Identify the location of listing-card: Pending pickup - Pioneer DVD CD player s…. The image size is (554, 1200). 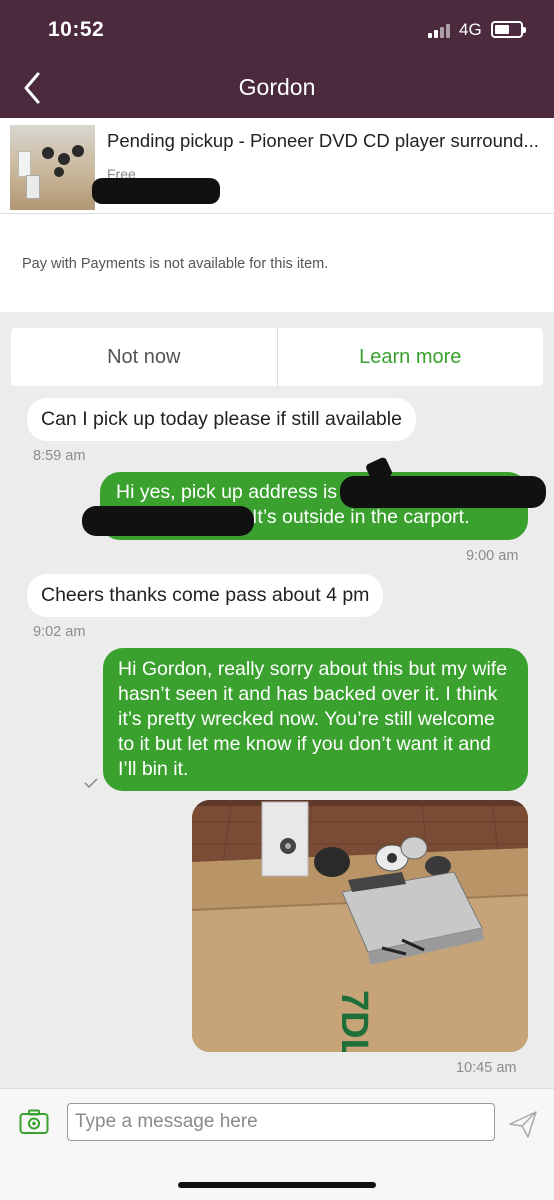
(277, 166).